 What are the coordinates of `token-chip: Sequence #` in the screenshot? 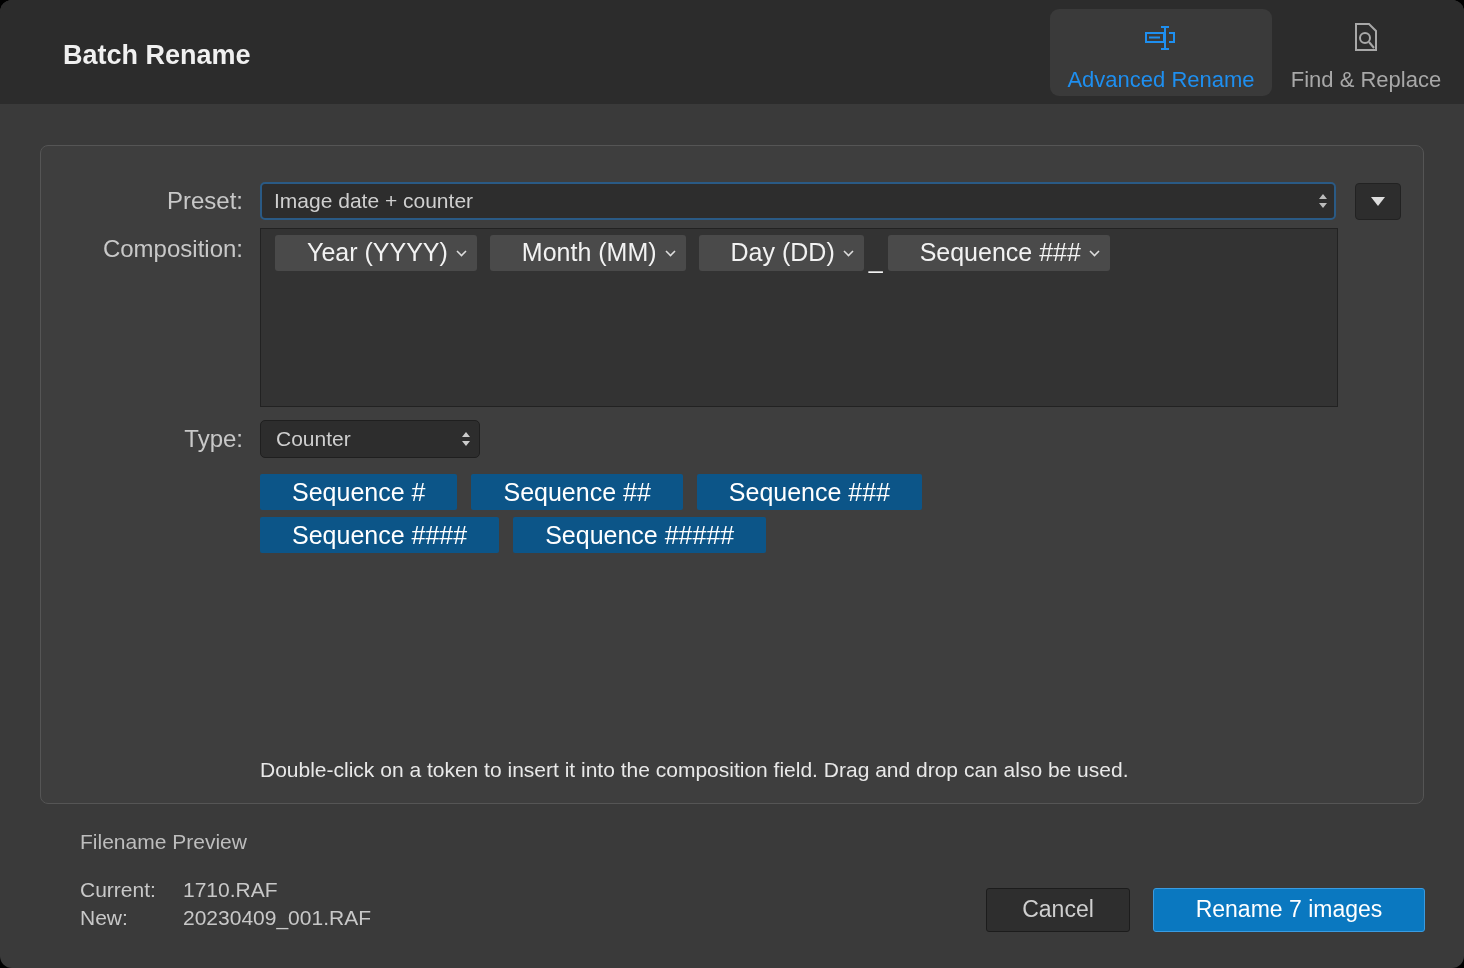 It's located at (359, 492).